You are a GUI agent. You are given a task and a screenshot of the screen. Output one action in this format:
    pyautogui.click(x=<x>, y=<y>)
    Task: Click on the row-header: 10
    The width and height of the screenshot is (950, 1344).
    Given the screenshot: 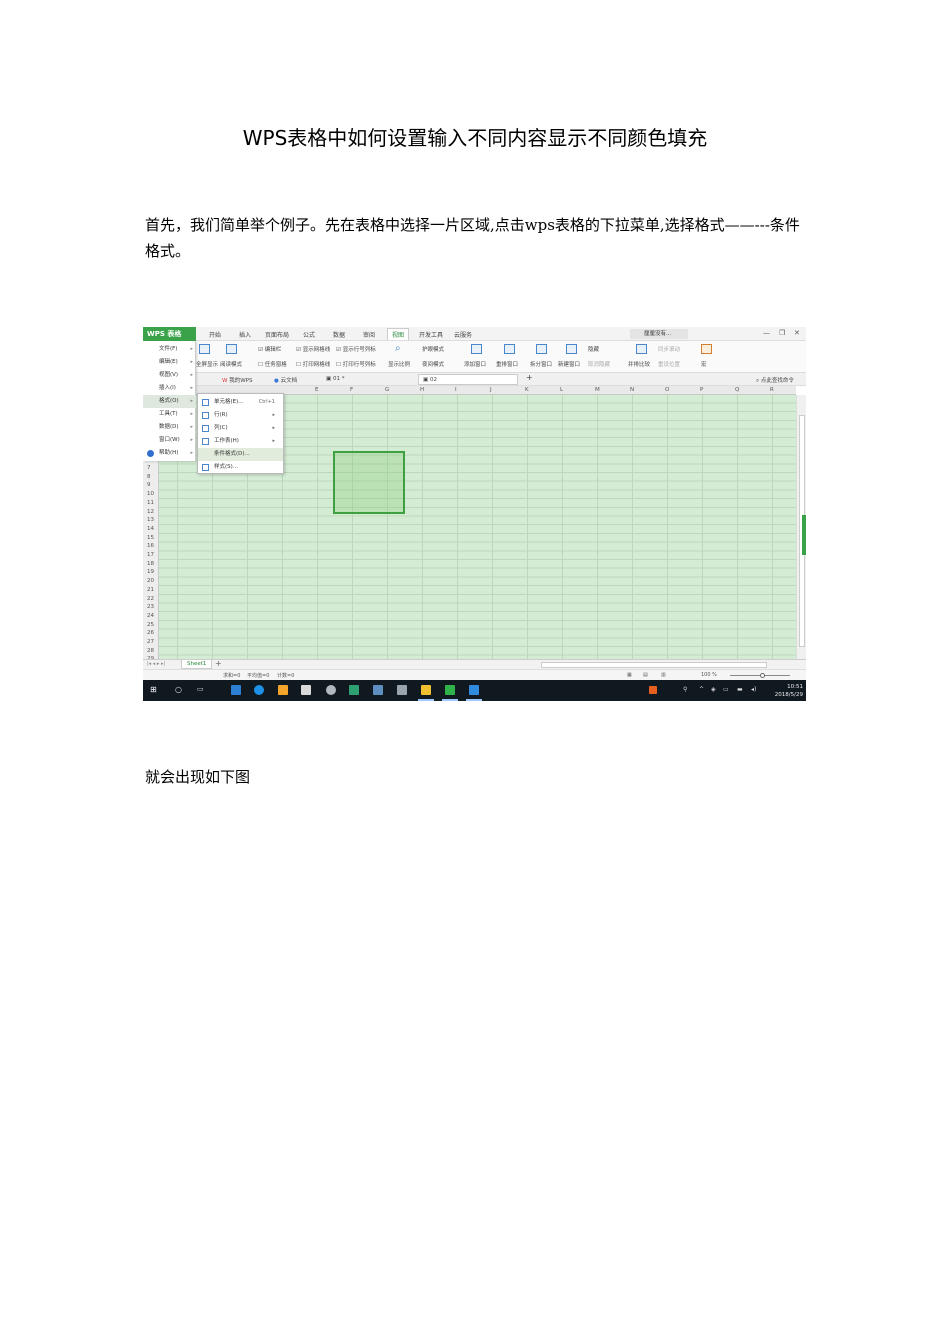 What is the action you would take?
    pyautogui.click(x=150, y=494)
    